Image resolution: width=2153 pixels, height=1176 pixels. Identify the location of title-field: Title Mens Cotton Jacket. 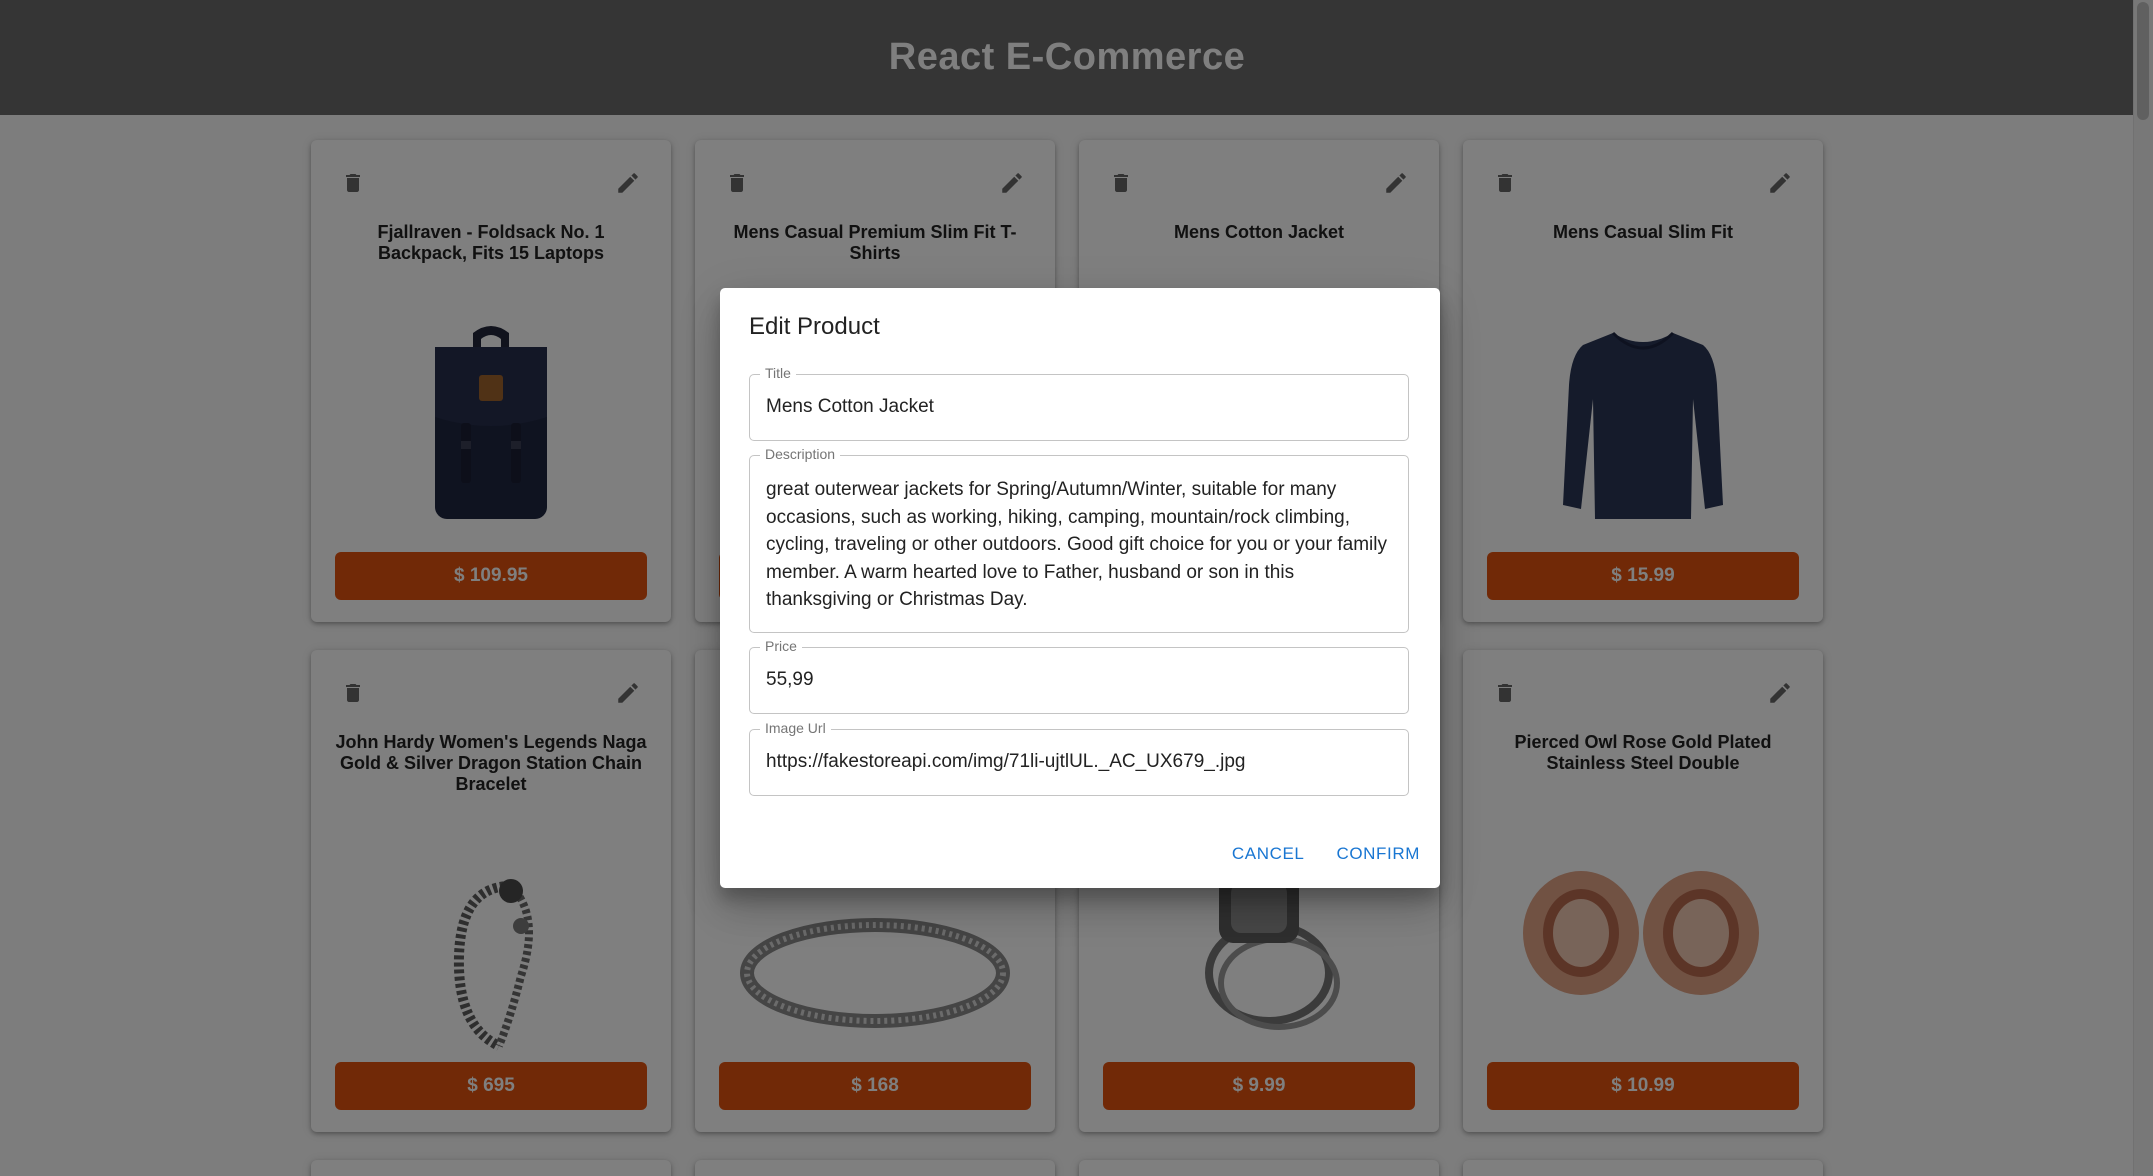
(1079, 403).